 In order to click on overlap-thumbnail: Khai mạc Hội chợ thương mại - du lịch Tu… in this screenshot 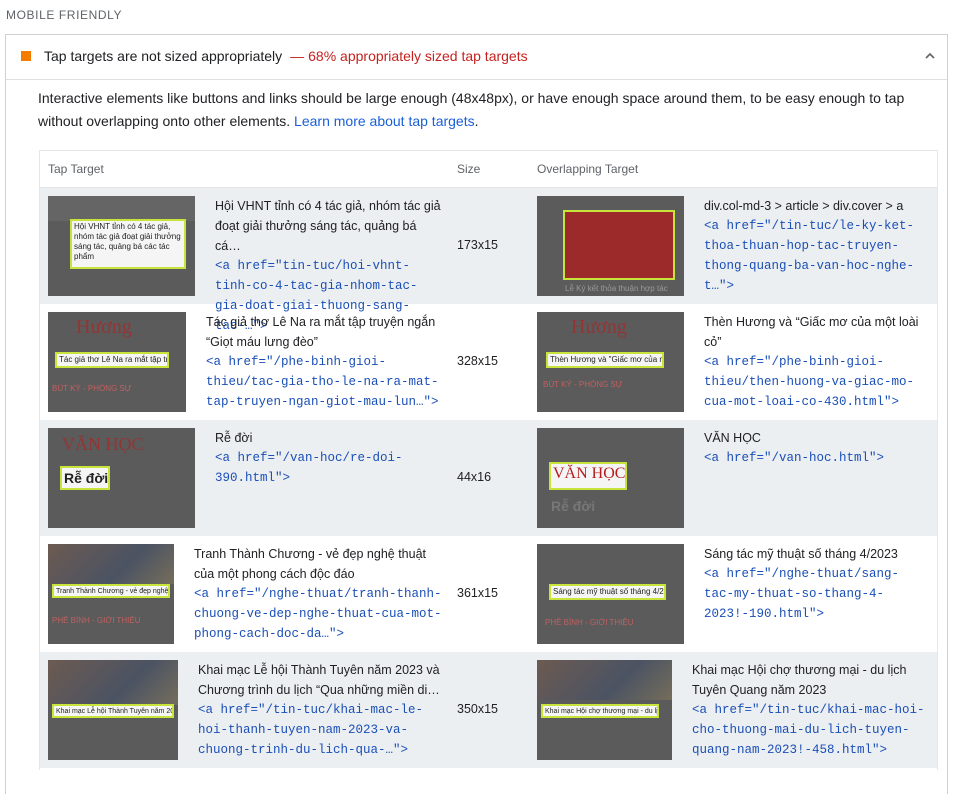, I will do `click(604, 710)`.